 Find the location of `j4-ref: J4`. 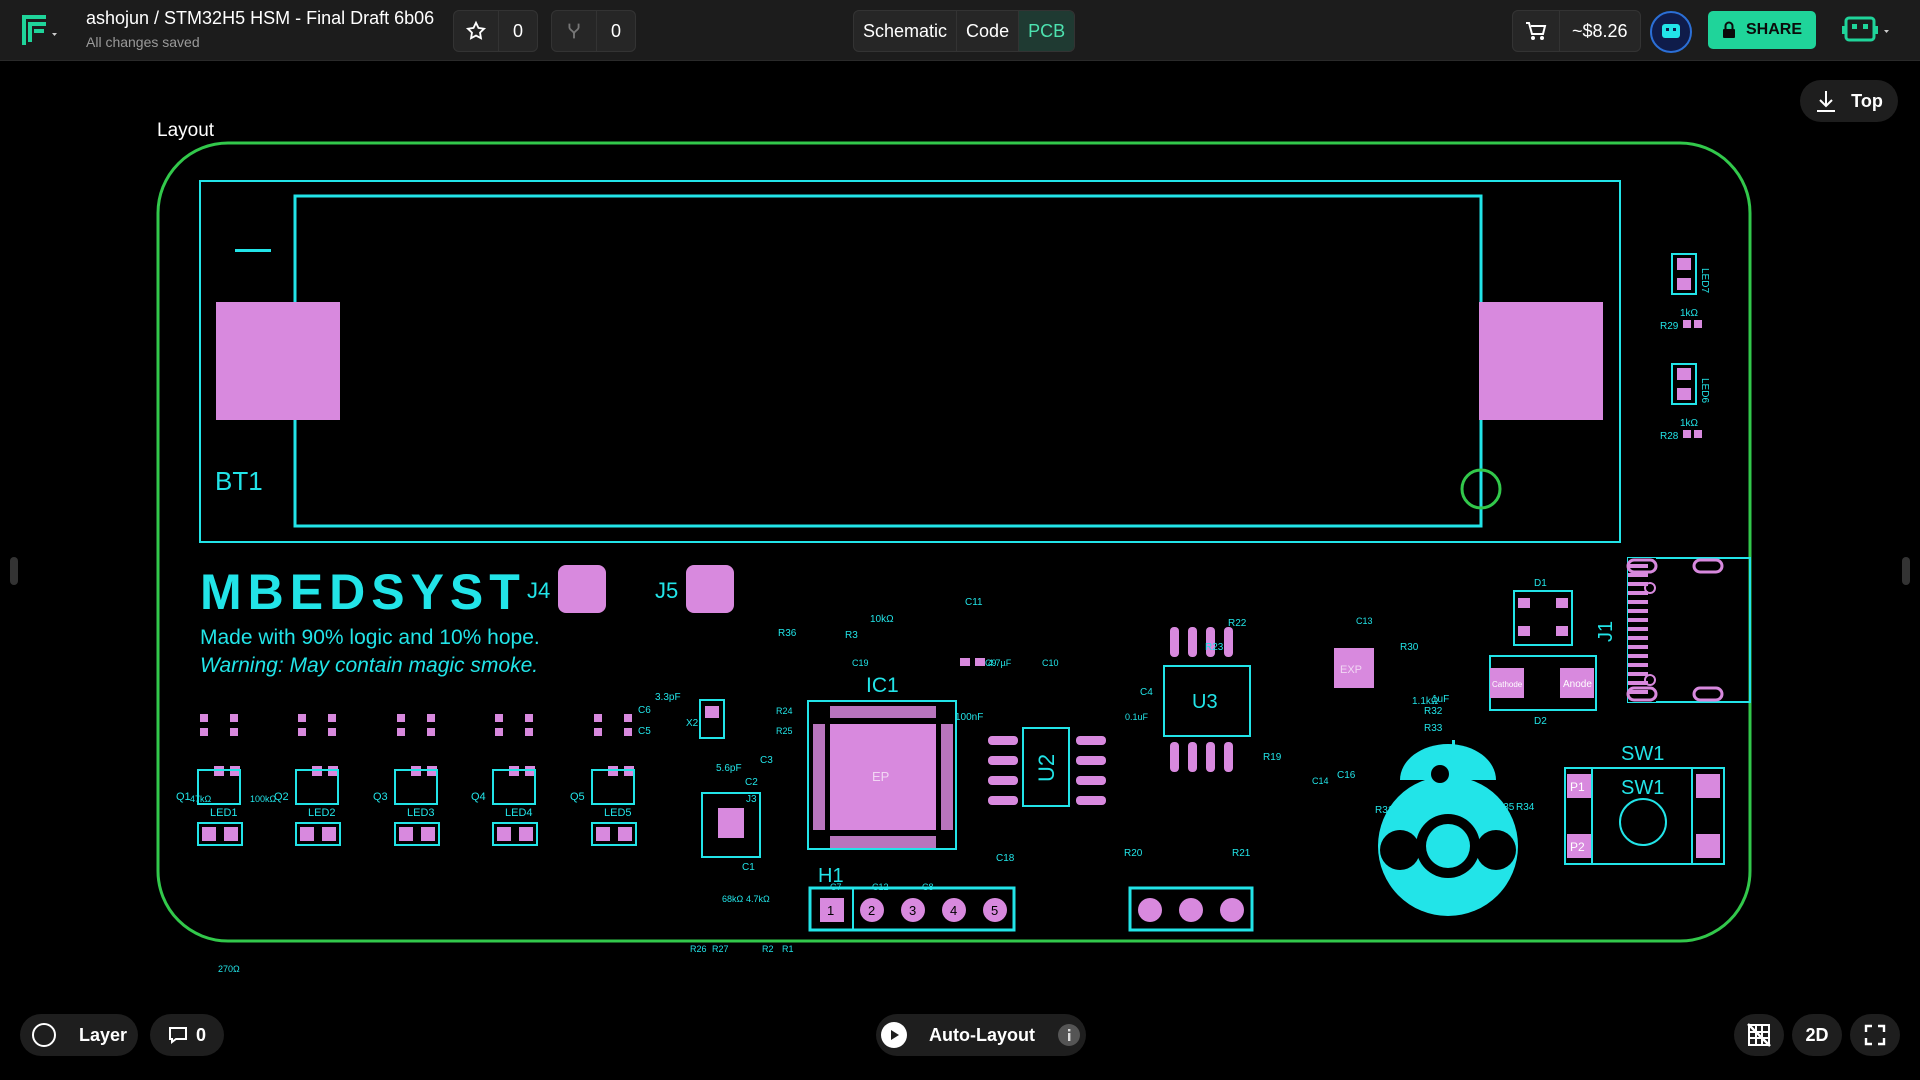

j4-ref: J4 is located at coordinates (538, 590).